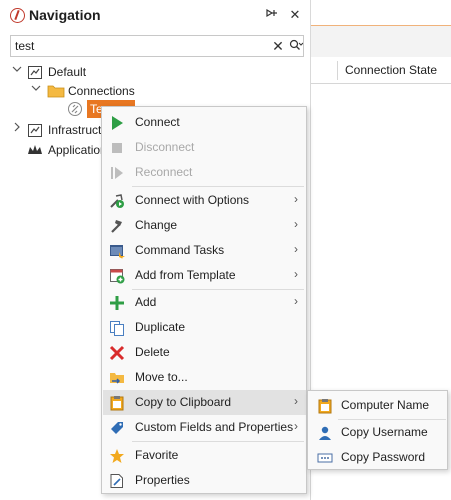 Image resolution: width=451 pixels, height=500 pixels. Describe the element at coordinates (204, 225) in the screenshot. I see `menu-item-change: Change ›` at that location.